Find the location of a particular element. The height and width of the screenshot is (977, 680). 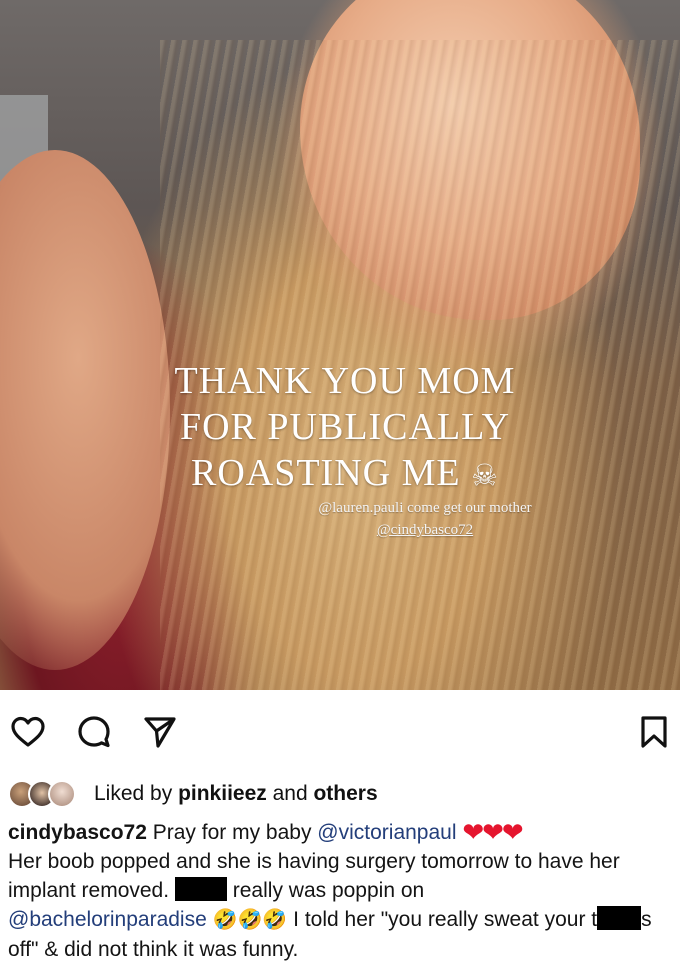

story-text-line: FOR PUBLICALLY is located at coordinates (345, 427).